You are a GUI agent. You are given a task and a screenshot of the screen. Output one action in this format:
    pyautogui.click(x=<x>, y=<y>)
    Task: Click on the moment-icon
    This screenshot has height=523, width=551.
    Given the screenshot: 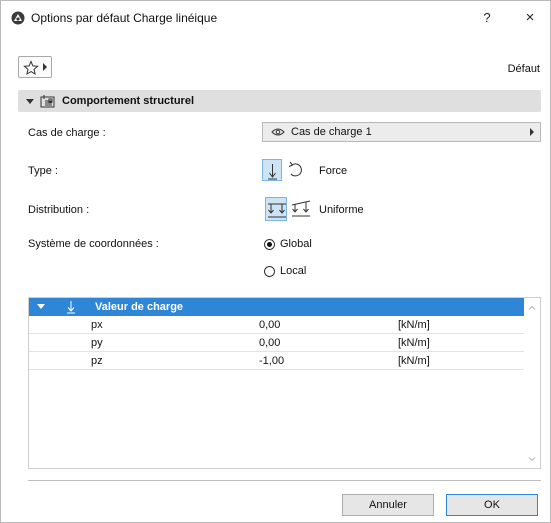 What is the action you would take?
    pyautogui.click(x=295, y=169)
    